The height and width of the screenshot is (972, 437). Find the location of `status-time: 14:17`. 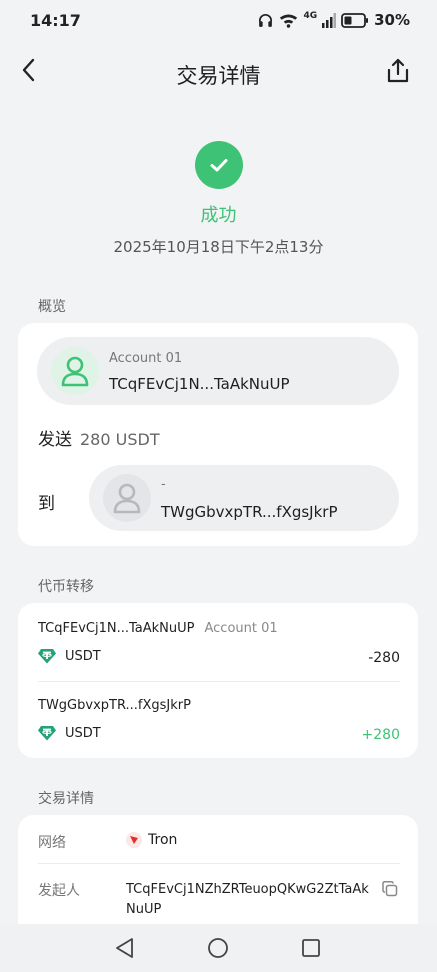

status-time: 14:17 is located at coordinates (55, 20).